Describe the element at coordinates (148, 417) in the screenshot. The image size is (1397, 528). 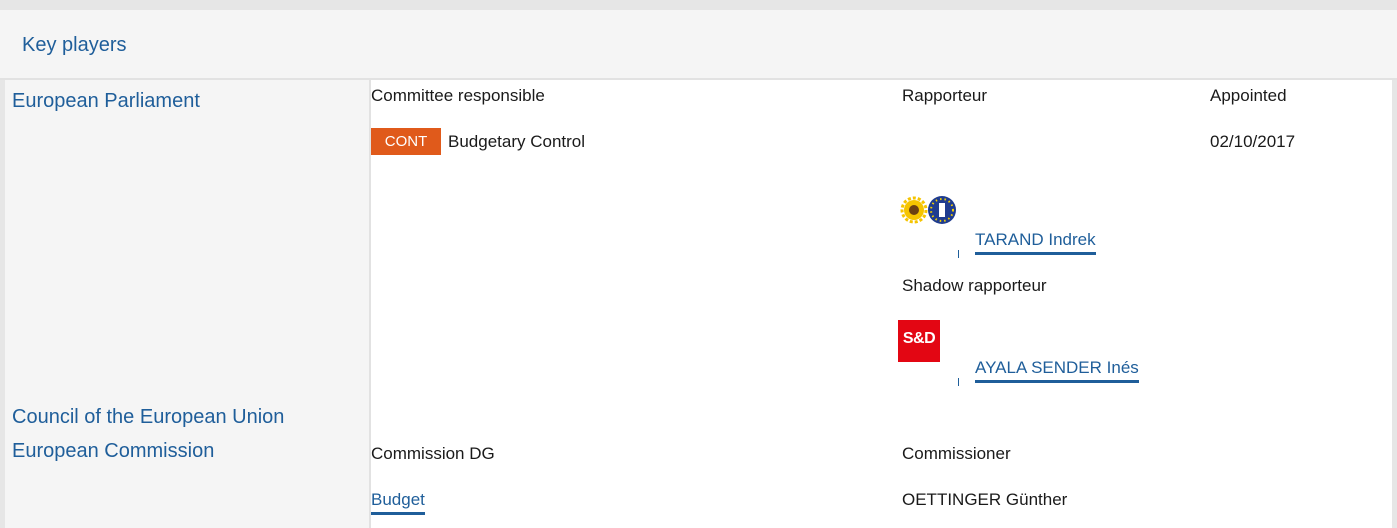
I see `institution-council: Council of the European Union` at that location.